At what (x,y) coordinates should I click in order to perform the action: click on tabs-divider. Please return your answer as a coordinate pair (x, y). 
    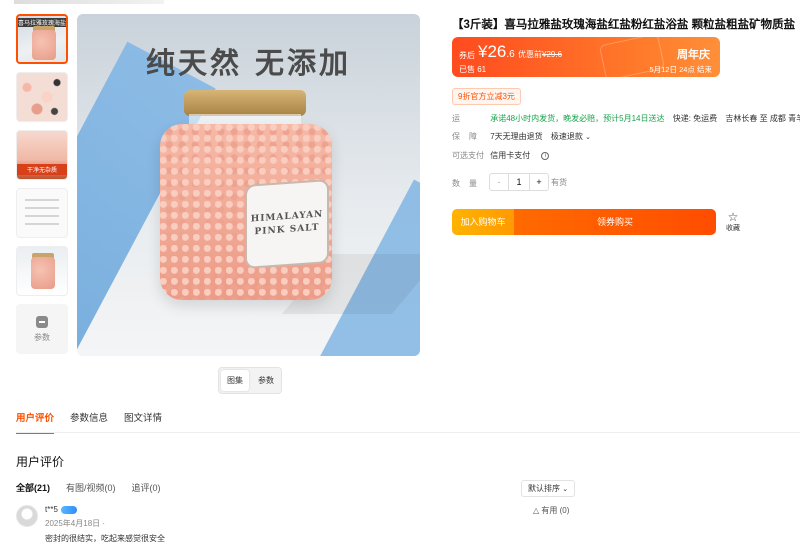
    Looking at the image, I should click on (408, 432).